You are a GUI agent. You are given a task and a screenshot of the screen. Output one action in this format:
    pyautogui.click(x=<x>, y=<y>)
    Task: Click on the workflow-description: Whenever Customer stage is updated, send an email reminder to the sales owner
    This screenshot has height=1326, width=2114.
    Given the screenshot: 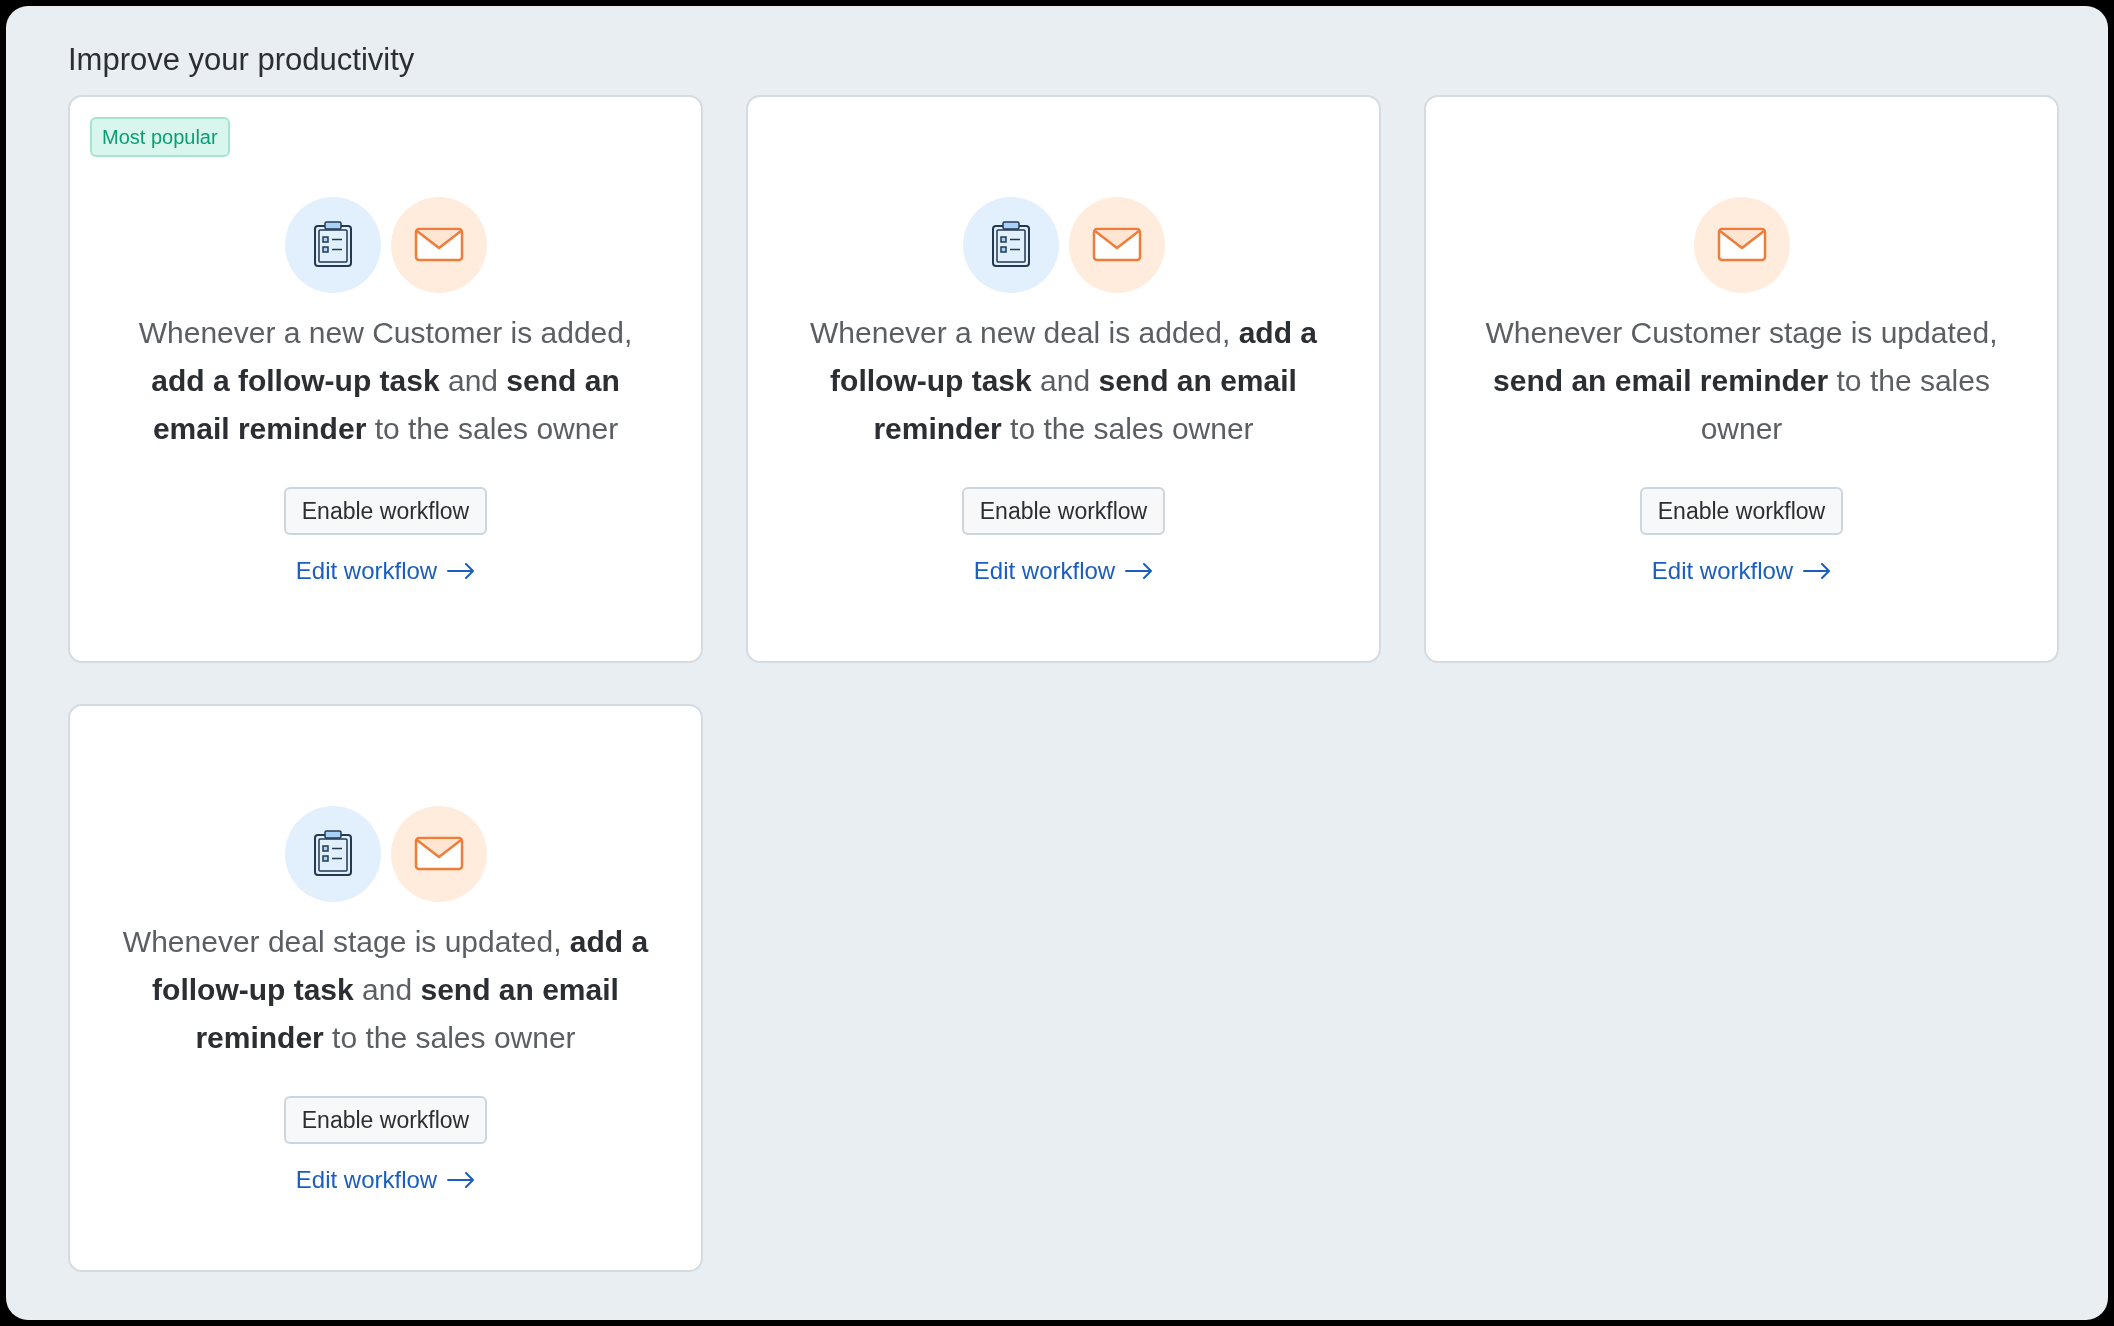 What is the action you would take?
    pyautogui.click(x=1741, y=381)
    